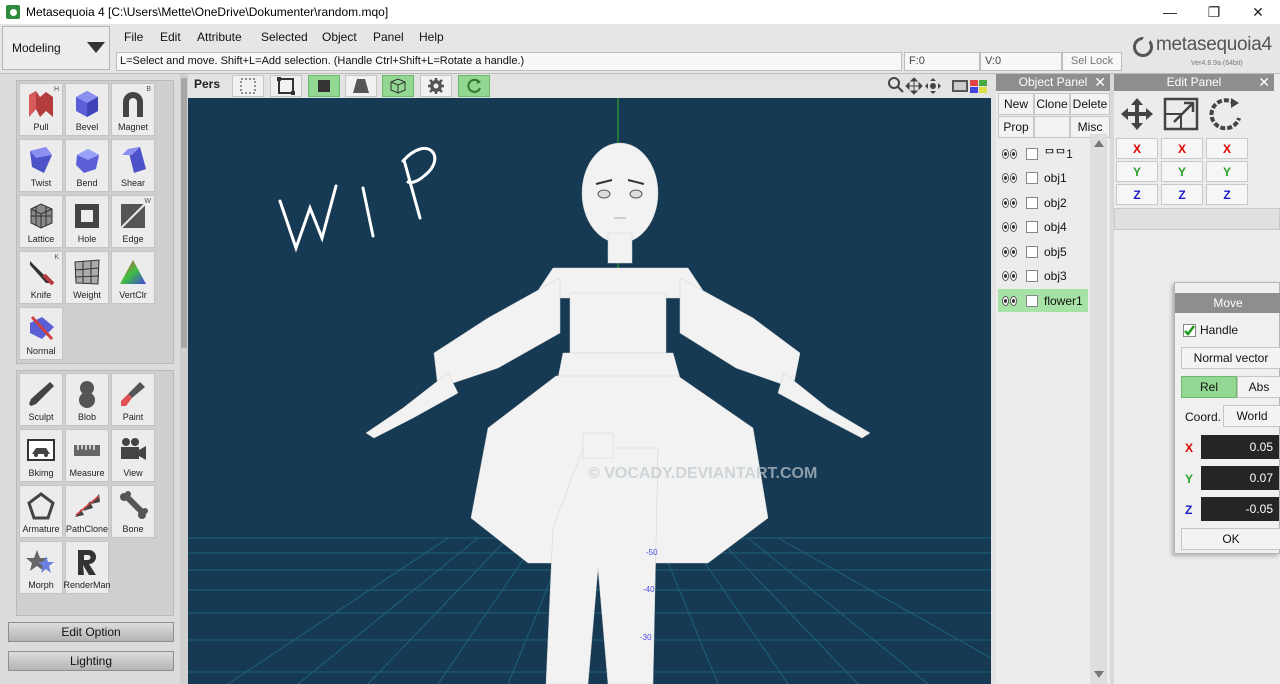 This screenshot has height=684, width=1280. I want to click on menu-panel: Panel, so click(388, 37).